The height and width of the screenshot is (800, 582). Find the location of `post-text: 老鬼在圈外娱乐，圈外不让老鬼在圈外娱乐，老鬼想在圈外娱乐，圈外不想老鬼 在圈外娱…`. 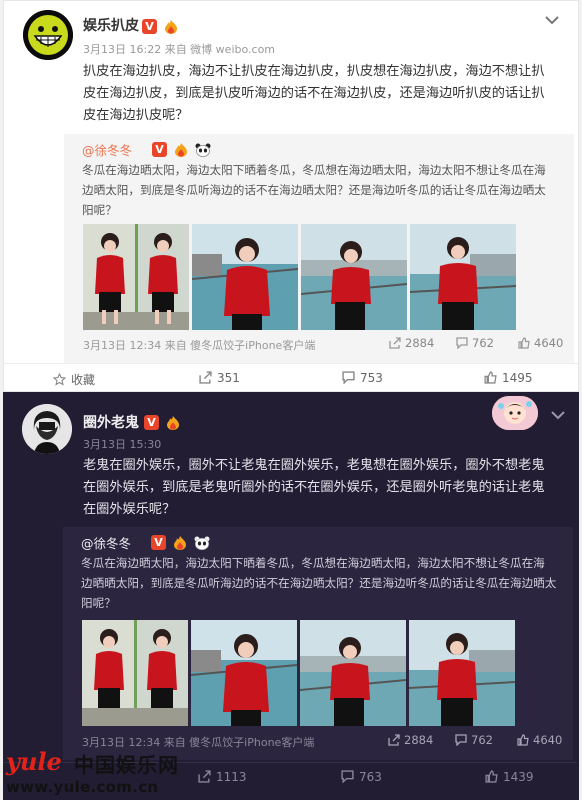

post-text: 老鬼在圈外娱乐，圈外不让老鬼在圈外娱乐，老鬼想在圈外娱乐，圈外不想老鬼 在圈外娱… is located at coordinates (323, 488).